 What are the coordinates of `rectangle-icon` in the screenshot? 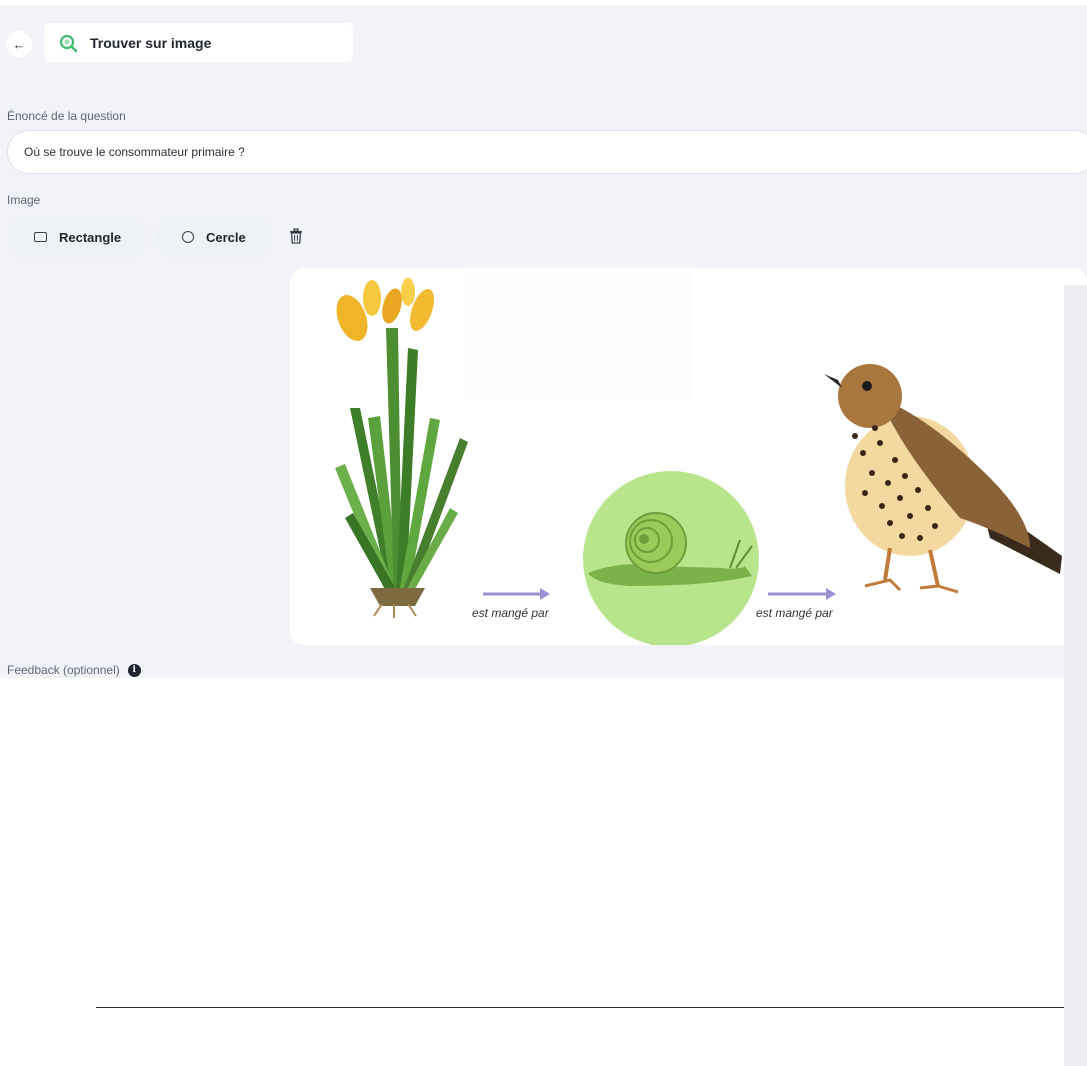 It's located at (40, 237).